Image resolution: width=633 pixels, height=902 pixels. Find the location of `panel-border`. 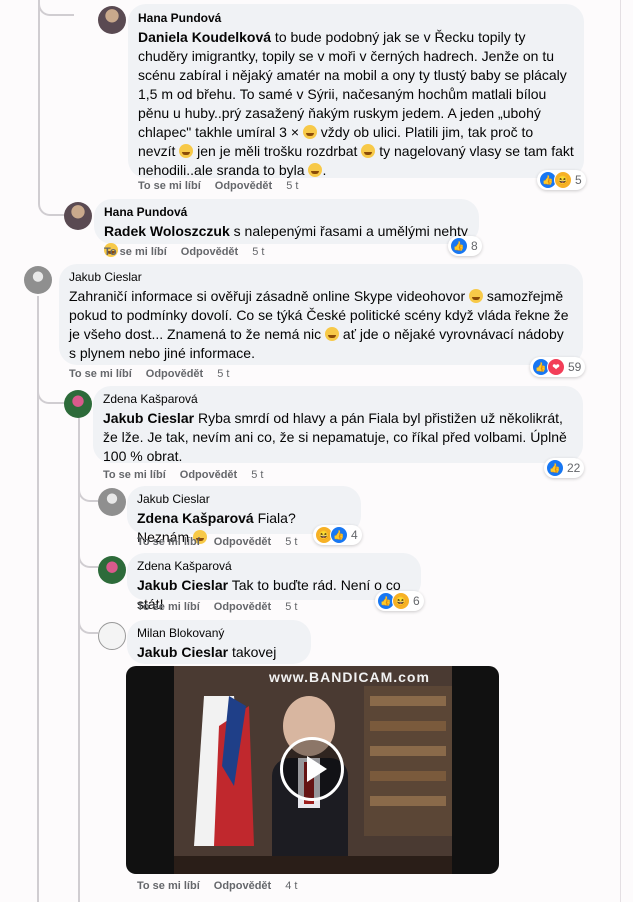

panel-border is located at coordinates (620, 451).